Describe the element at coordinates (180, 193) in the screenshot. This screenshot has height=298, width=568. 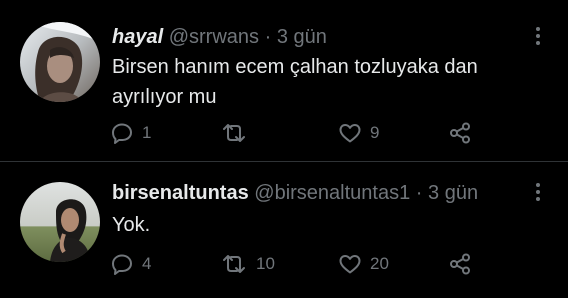
I see `author-name: birsenaltuntas` at that location.